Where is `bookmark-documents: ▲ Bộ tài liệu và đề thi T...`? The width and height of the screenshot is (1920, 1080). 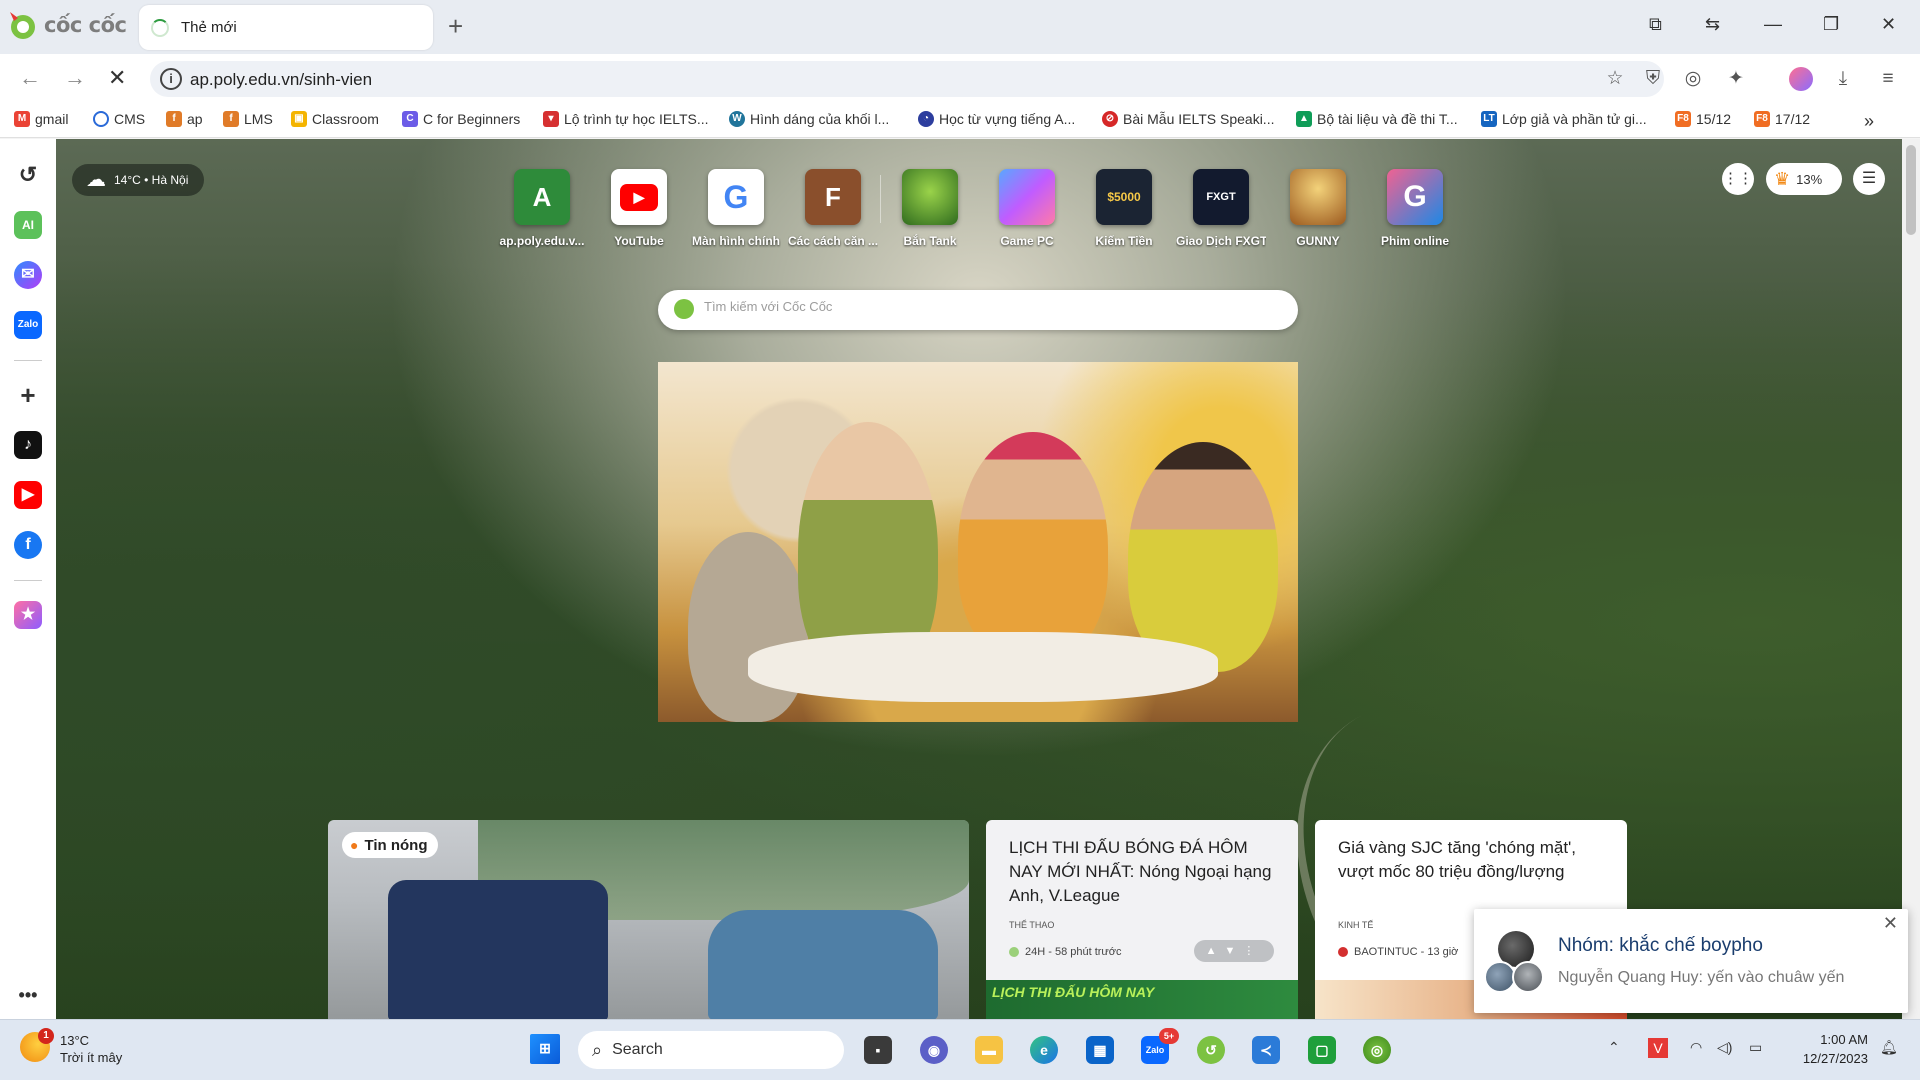
bookmark-documents: ▲ Bộ tài liệu và đề thi T... is located at coordinates (1377, 119).